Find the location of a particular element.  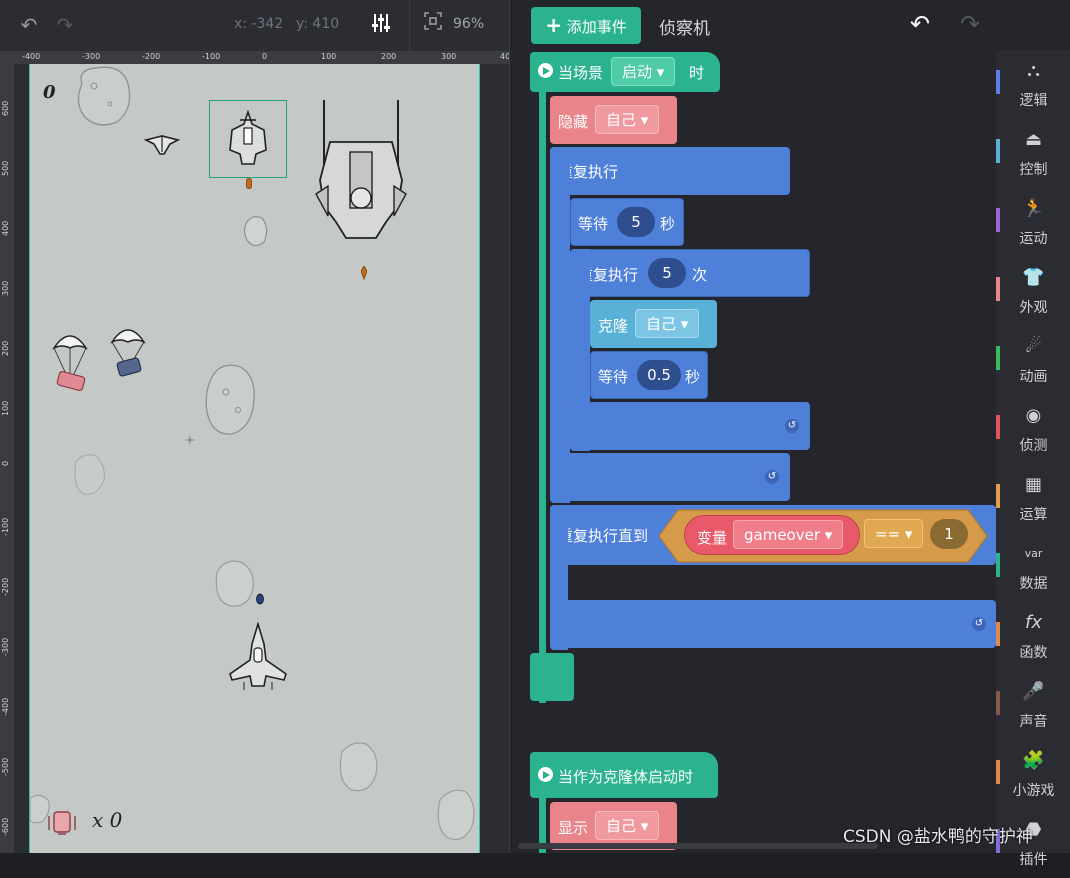

category-looks: 👕 外观 is located at coordinates (1033, 291).